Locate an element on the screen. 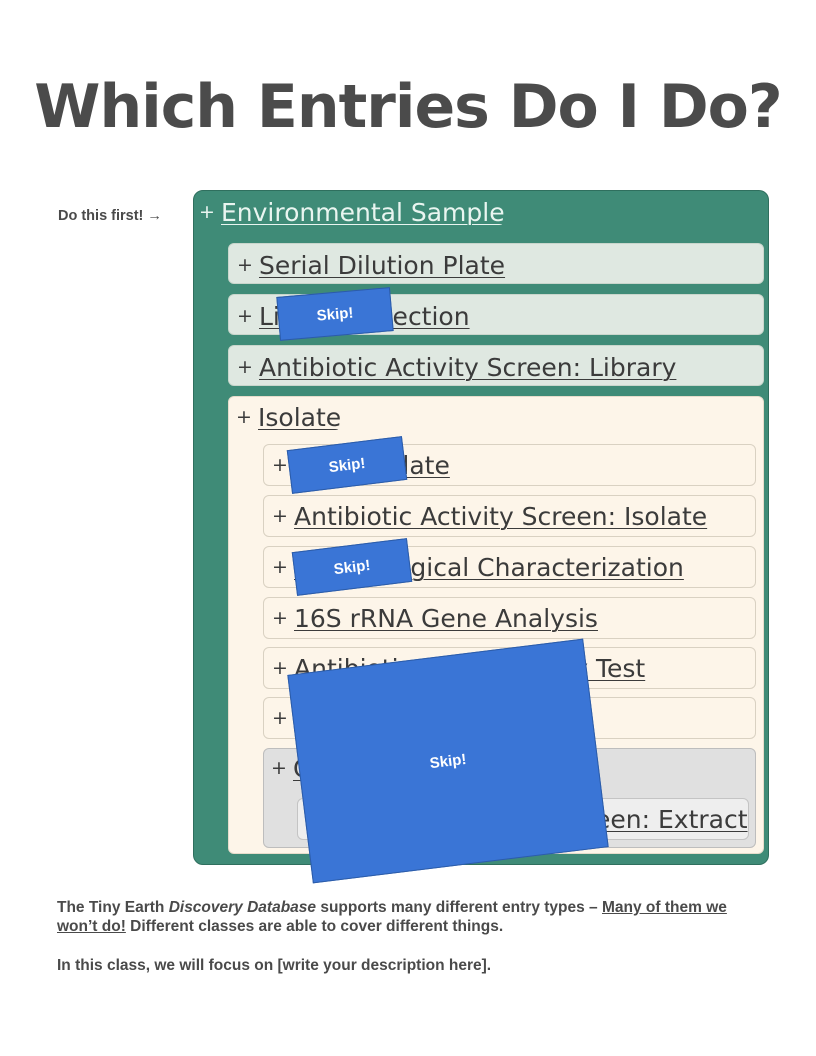  tree-item-label: Antibiotic Activity Screen: Library is located at coordinates (467, 367).